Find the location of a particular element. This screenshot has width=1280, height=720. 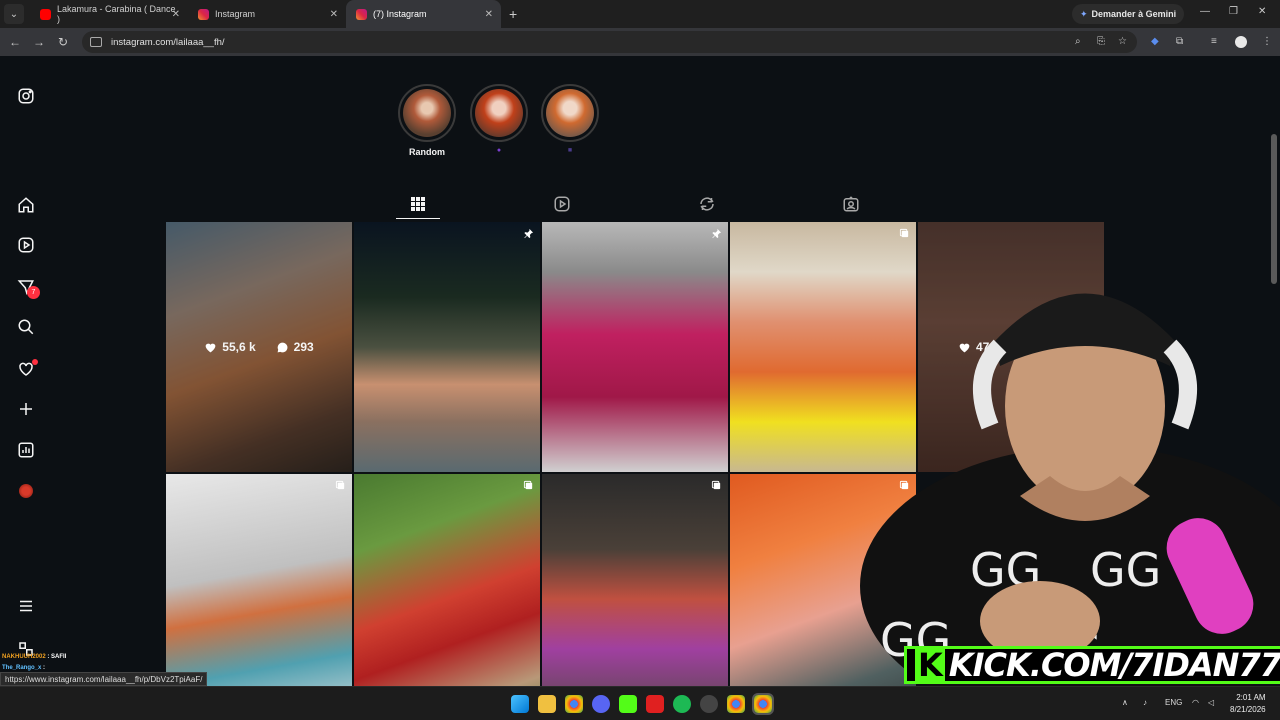

system-clock: 2:01 AM 8/21/2026 is located at coordinates (1248, 704).